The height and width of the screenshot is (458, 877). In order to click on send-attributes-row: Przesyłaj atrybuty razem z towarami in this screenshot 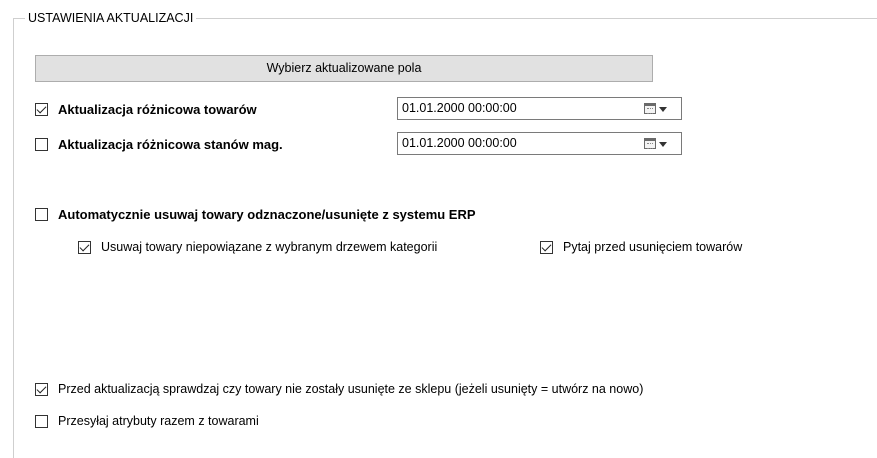, I will do `click(147, 421)`.